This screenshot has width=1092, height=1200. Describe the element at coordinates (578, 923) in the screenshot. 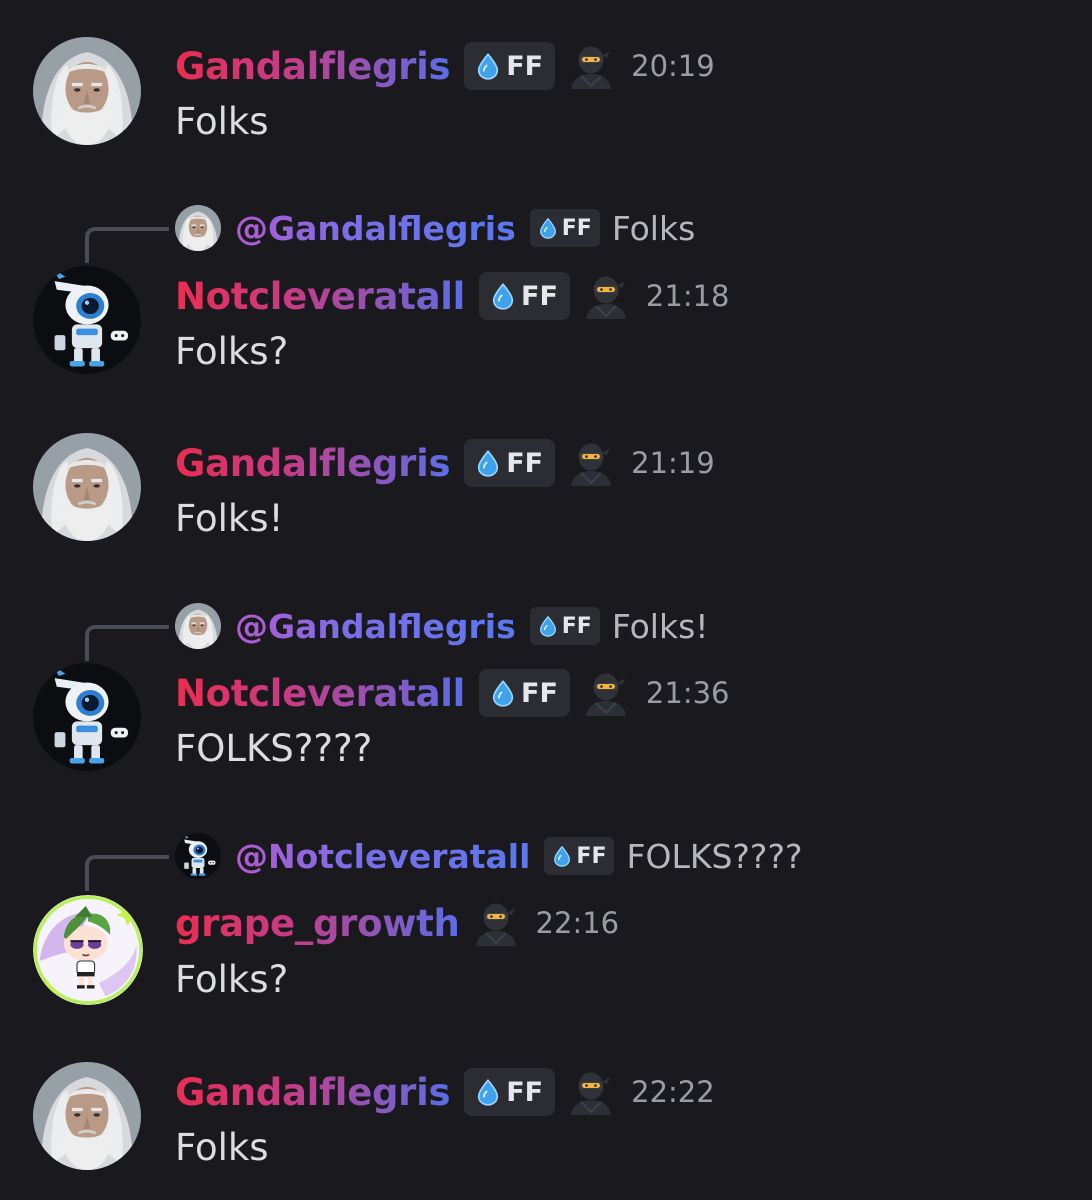

I see `timestamp: 22:16` at that location.